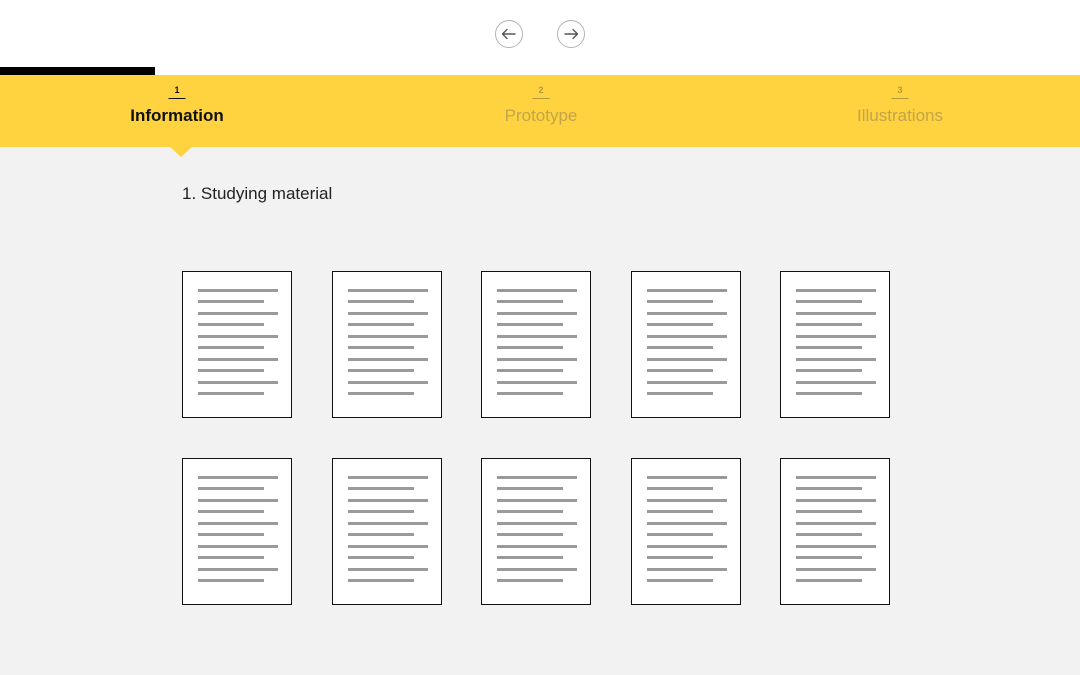 This screenshot has width=1080, height=675. What do you see at coordinates (900, 92) in the screenshot?
I see `step-number: 3` at bounding box center [900, 92].